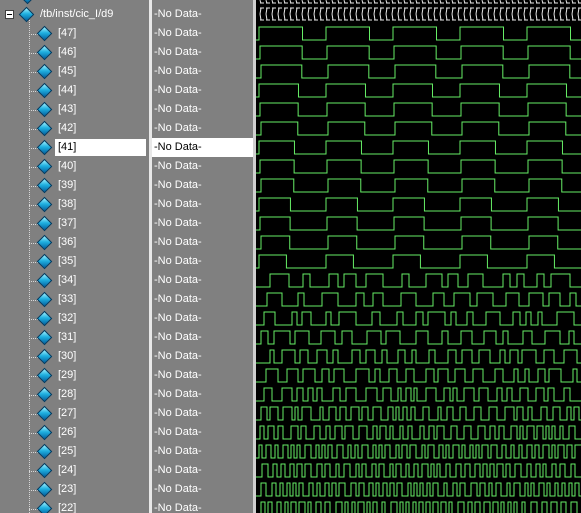  I want to click on signal-name: [37], so click(67, 223).